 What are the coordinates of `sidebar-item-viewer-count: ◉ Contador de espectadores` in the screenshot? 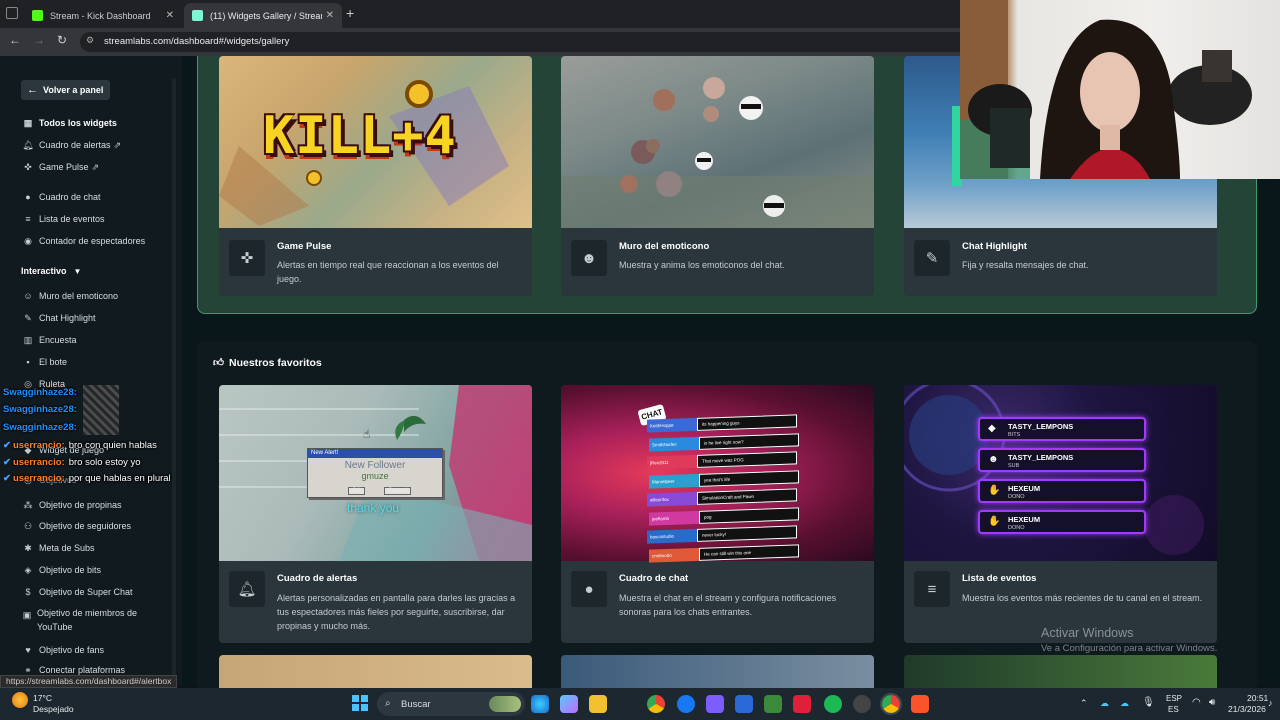 It's located at (83, 241).